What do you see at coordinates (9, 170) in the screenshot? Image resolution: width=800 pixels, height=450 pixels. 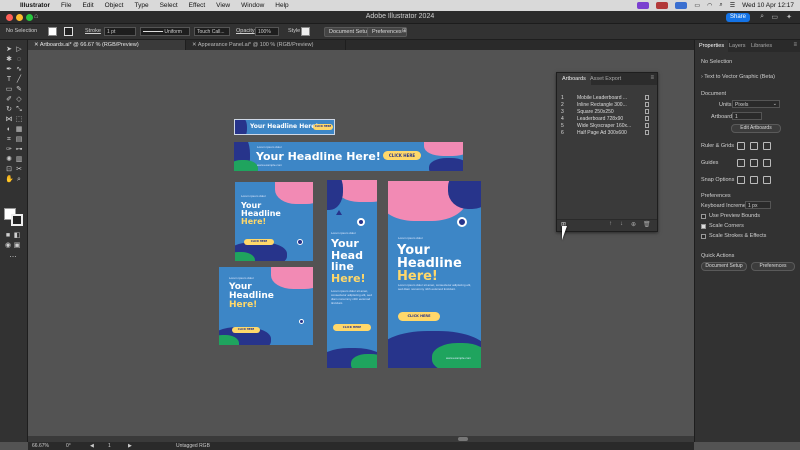 I see `artboard-tool-icon: ⊡` at bounding box center [9, 170].